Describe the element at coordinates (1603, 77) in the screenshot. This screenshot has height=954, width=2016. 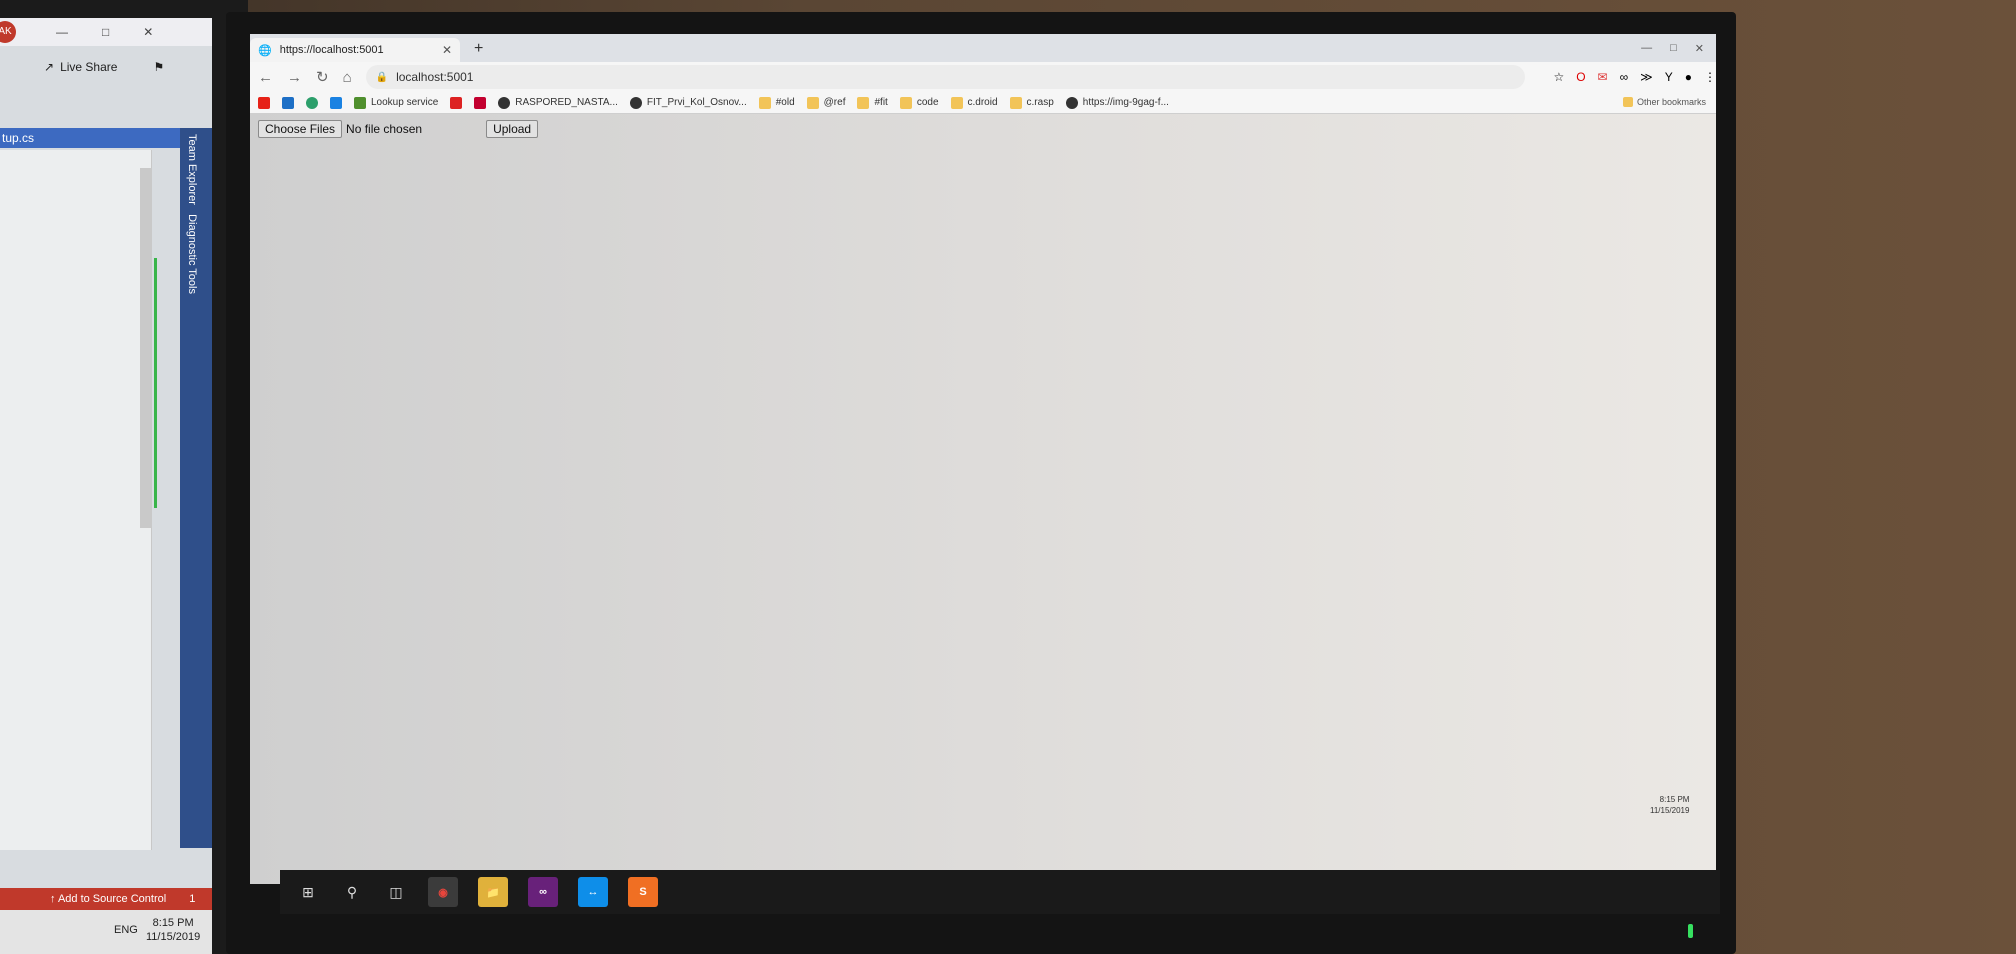
I see `mail-icon: ✉` at that location.